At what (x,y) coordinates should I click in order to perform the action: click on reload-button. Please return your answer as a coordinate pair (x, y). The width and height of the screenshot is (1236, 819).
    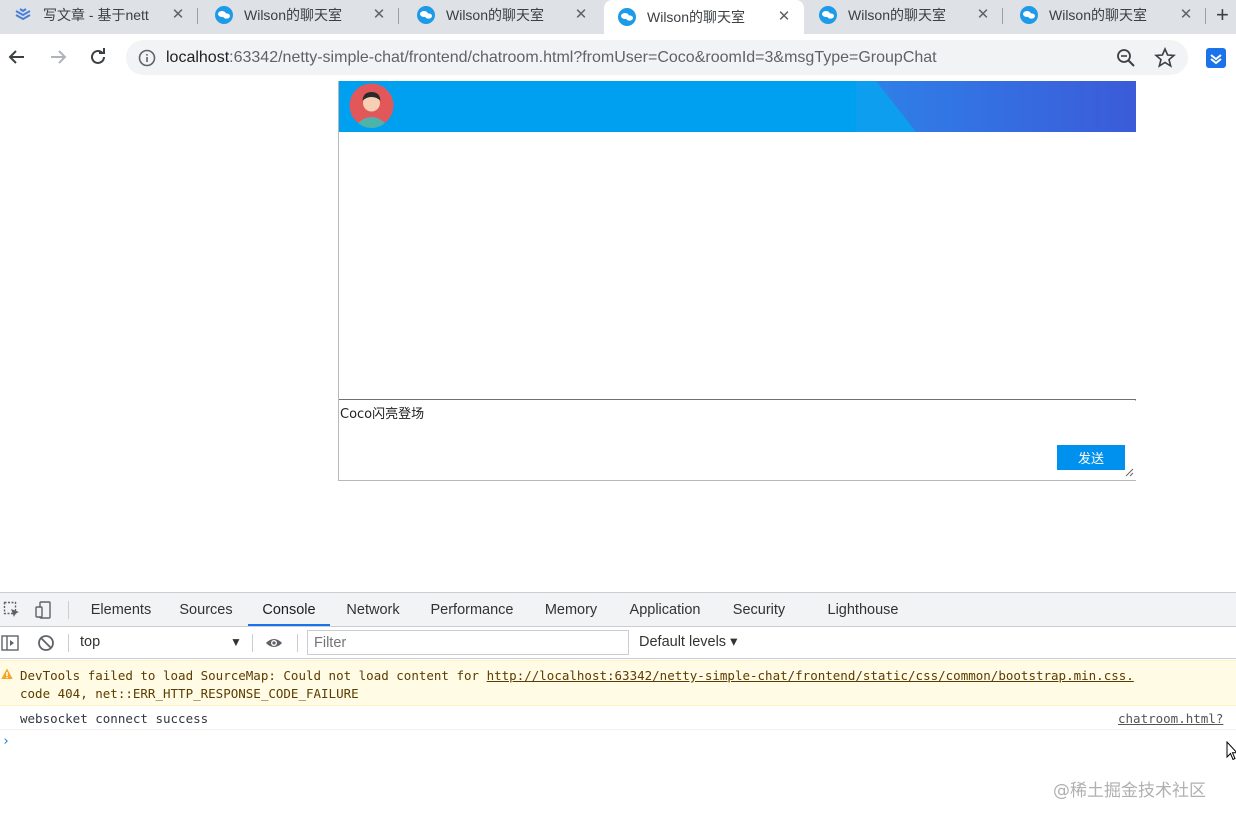
    Looking at the image, I should click on (98, 57).